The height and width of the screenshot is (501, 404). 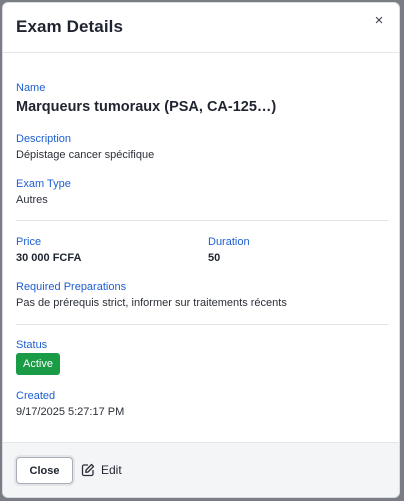 I want to click on modal-header: Exam Details ×, so click(x=201, y=28).